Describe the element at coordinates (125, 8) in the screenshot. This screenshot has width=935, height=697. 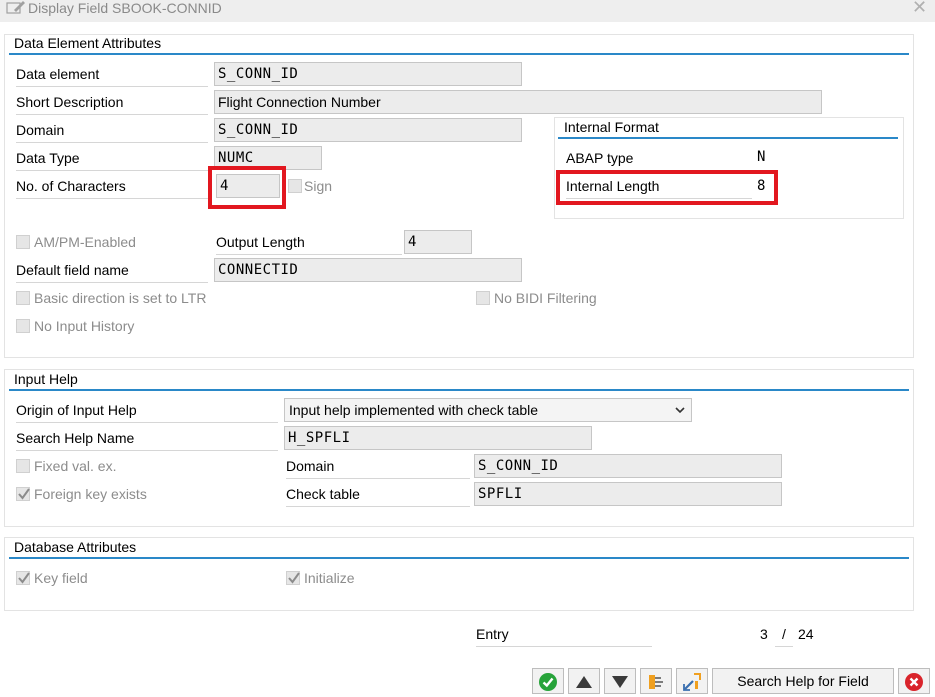
I see `window-title: Display Field SBOOK-CONNID` at that location.